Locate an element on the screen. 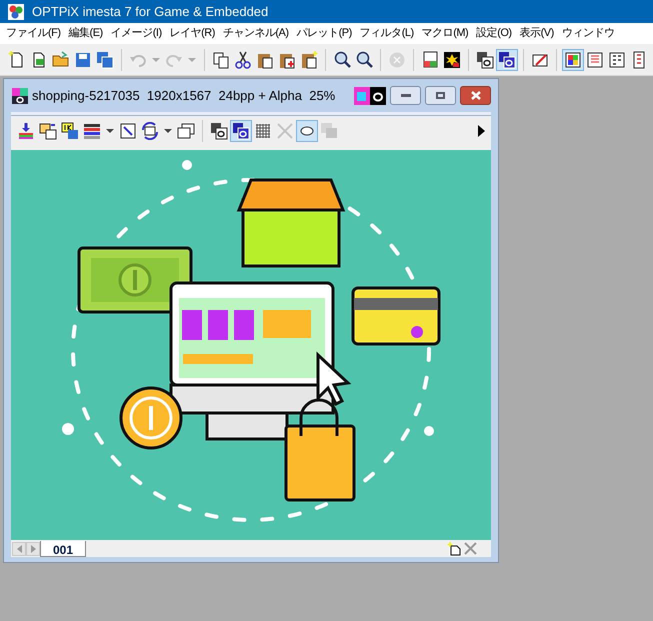 This screenshot has width=653, height=621. minimize-button is located at coordinates (405, 95).